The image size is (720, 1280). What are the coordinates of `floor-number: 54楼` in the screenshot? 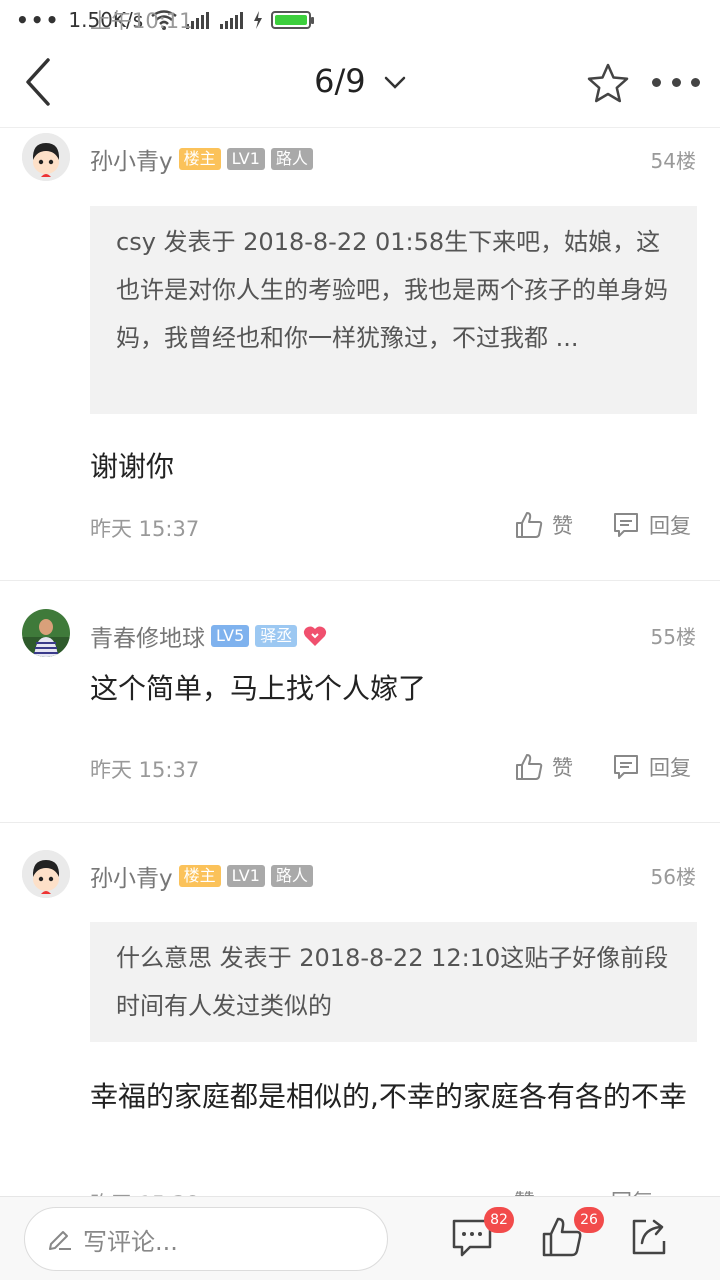 It's located at (673, 161).